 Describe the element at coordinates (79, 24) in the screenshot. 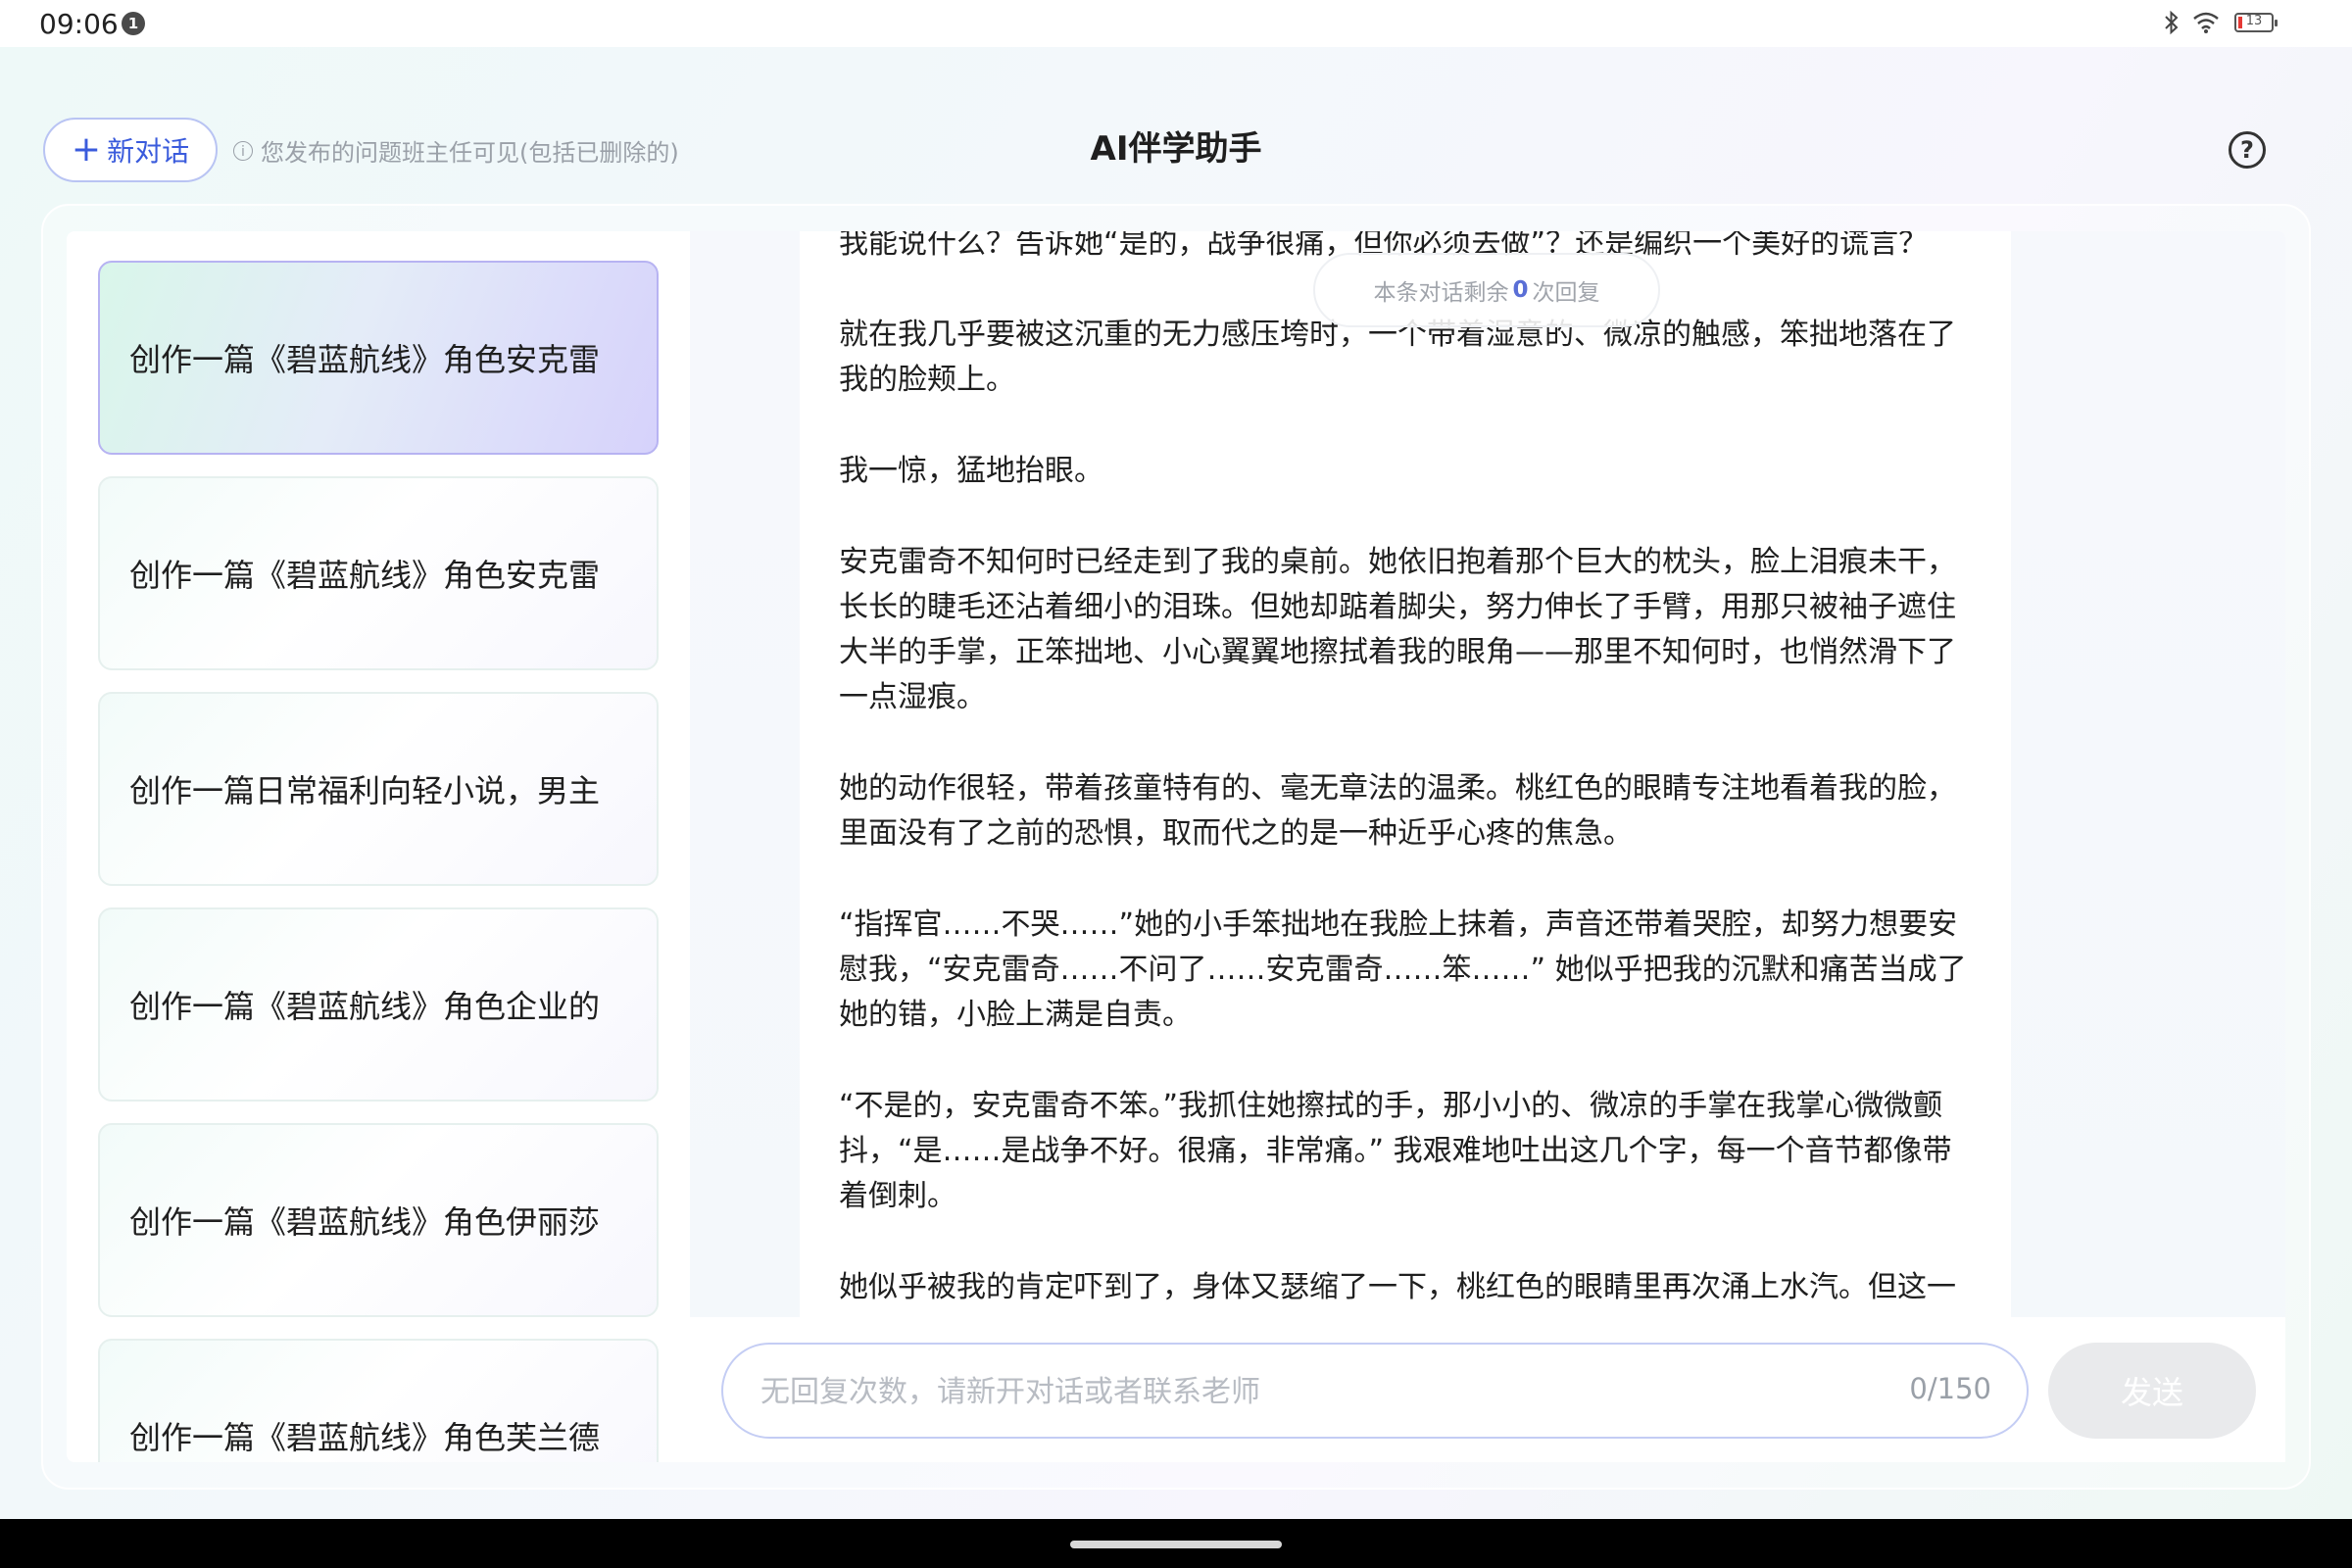

I see `status-time: 09:06` at that location.